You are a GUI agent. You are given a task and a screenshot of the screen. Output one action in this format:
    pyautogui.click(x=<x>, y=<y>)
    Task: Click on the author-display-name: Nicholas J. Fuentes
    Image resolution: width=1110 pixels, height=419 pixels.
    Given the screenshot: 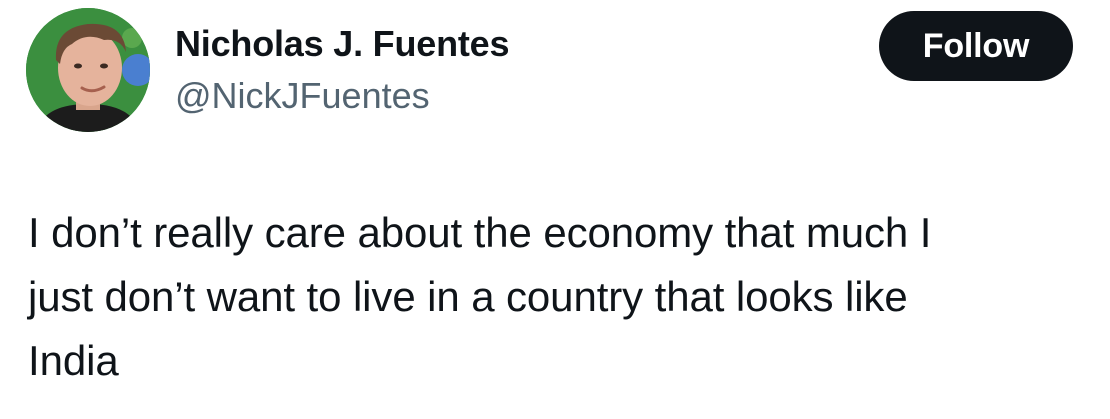 What is the action you would take?
    pyautogui.click(x=342, y=44)
    